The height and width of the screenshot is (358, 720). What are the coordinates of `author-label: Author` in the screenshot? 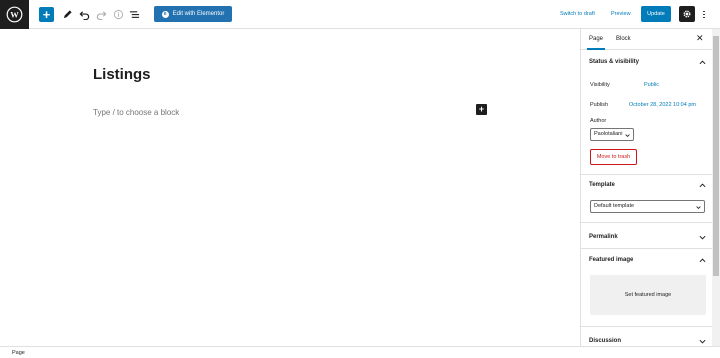 It's located at (598, 121).